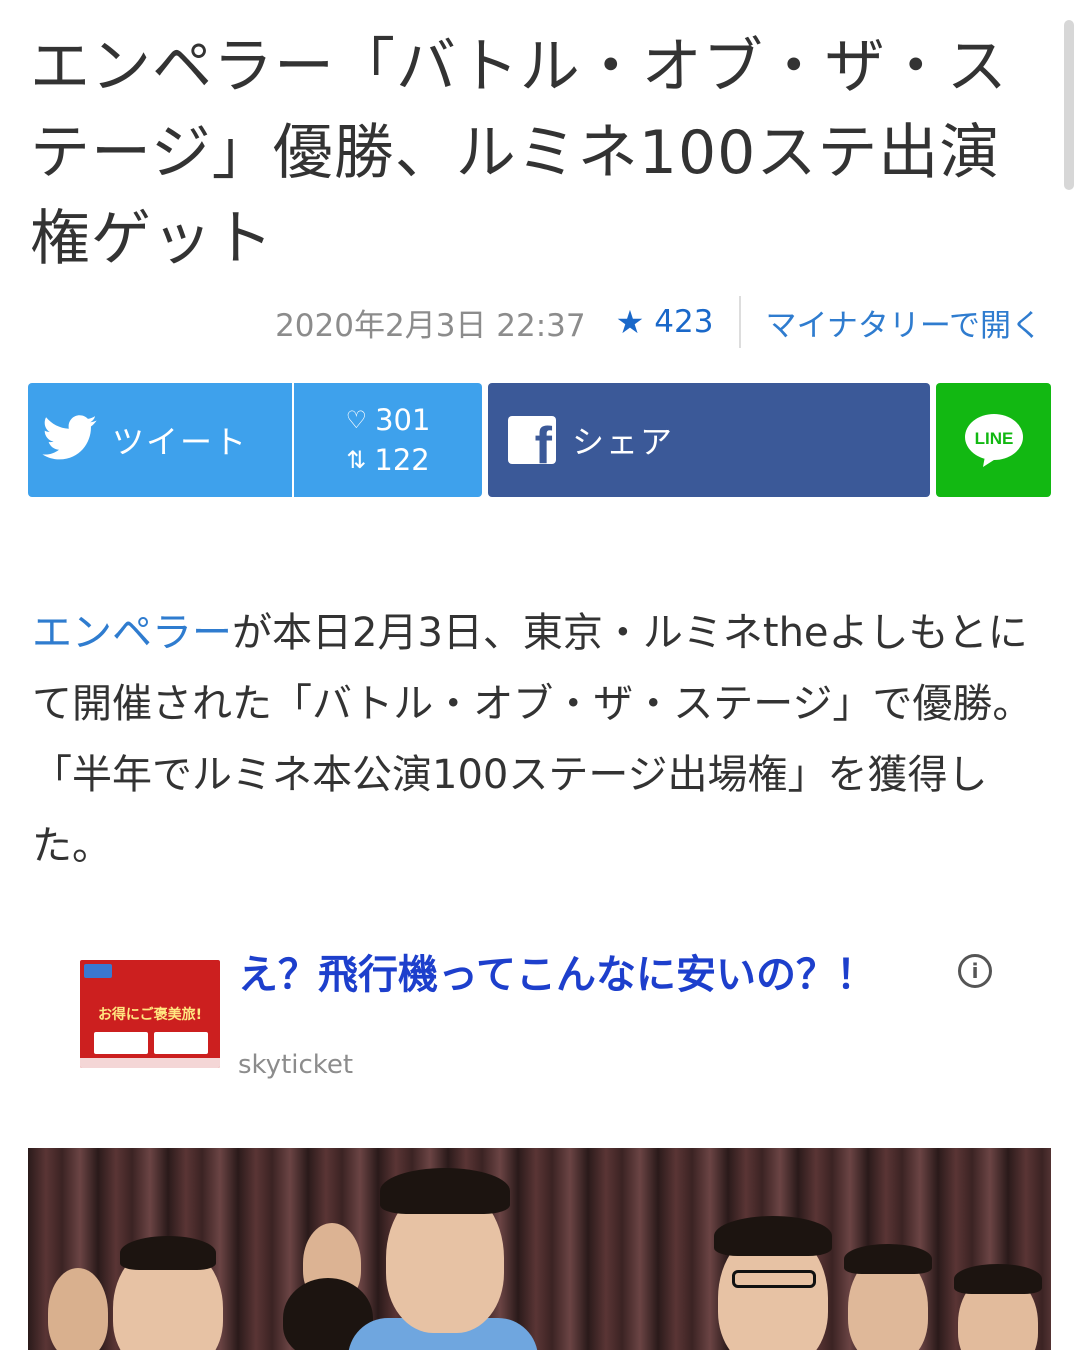 Image resolution: width=1080 pixels, height=1350 pixels. What do you see at coordinates (430, 325) in the screenshot?
I see `publish-date: 2020年2月3日 22:37` at bounding box center [430, 325].